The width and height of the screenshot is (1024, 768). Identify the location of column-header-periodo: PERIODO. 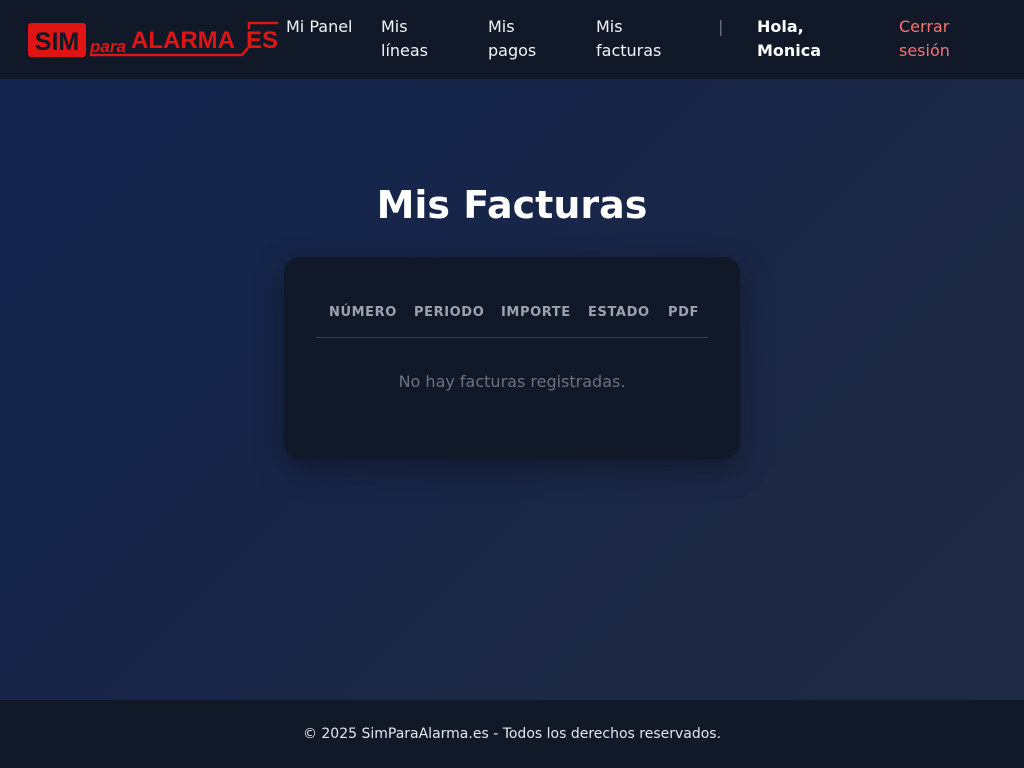
(449, 312).